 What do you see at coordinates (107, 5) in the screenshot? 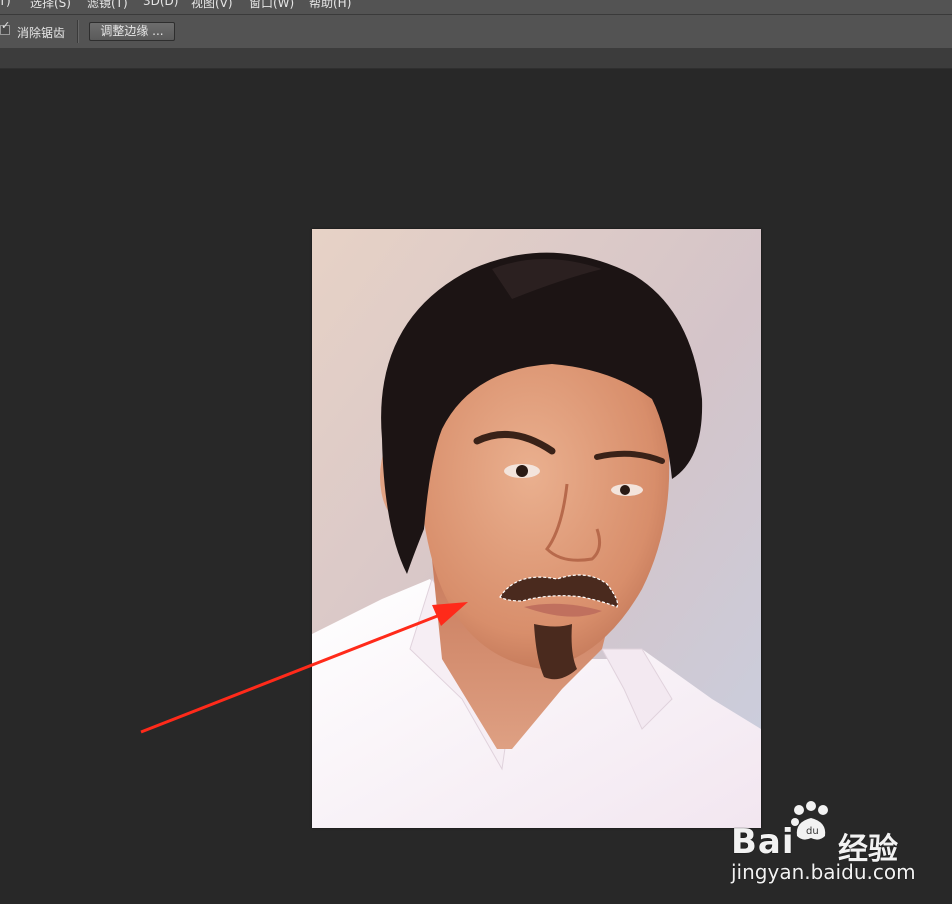
I see `menu-item-filter: 滤镜(T)` at bounding box center [107, 5].